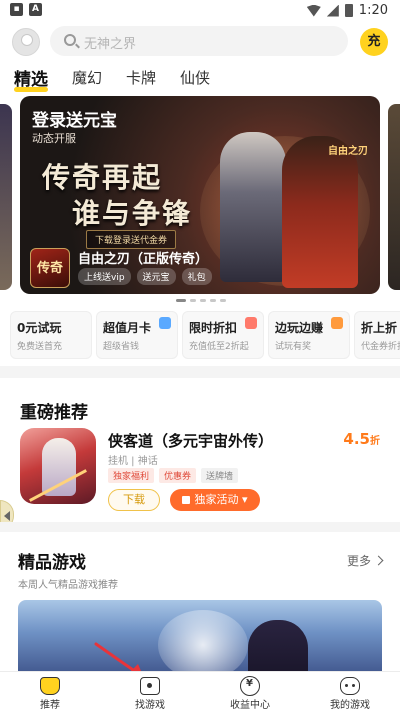  What do you see at coordinates (250, 705) in the screenshot?
I see `nav-label: 收益中心` at bounding box center [250, 705].